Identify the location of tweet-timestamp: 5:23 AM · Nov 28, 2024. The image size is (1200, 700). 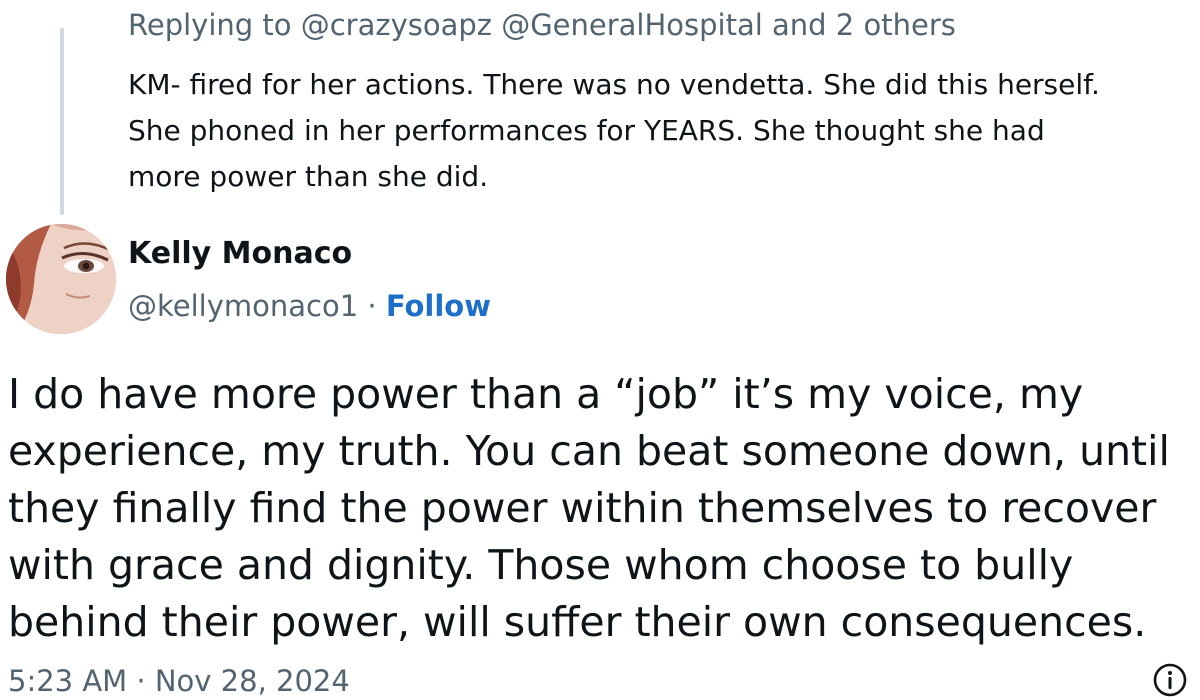
(179, 681).